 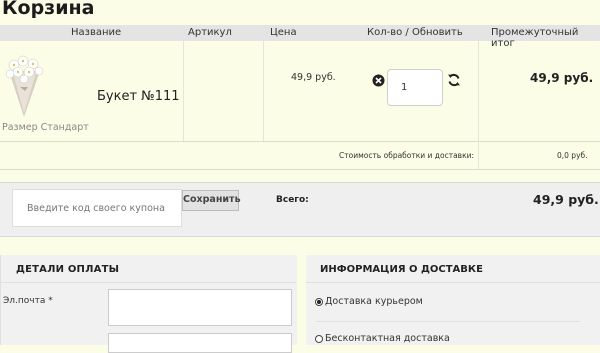 What do you see at coordinates (24, 86) in the screenshot?
I see `product-image` at bounding box center [24, 86].